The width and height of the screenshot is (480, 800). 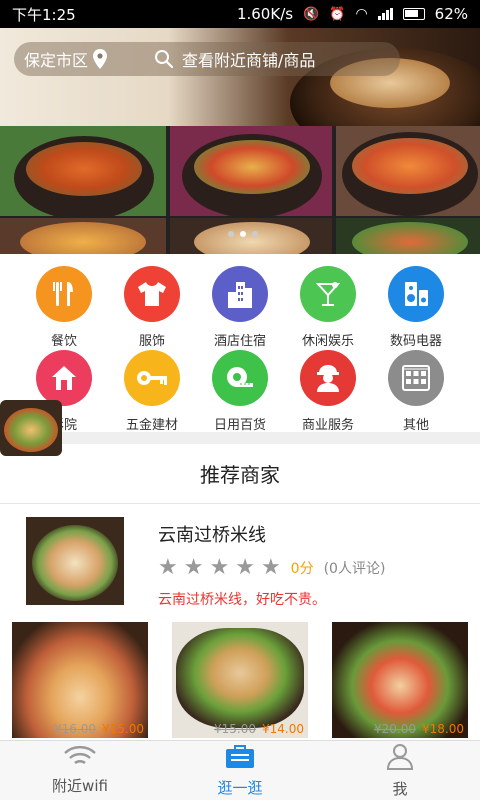 I want to click on tab-browse: 逛一逛, so click(x=240, y=770).